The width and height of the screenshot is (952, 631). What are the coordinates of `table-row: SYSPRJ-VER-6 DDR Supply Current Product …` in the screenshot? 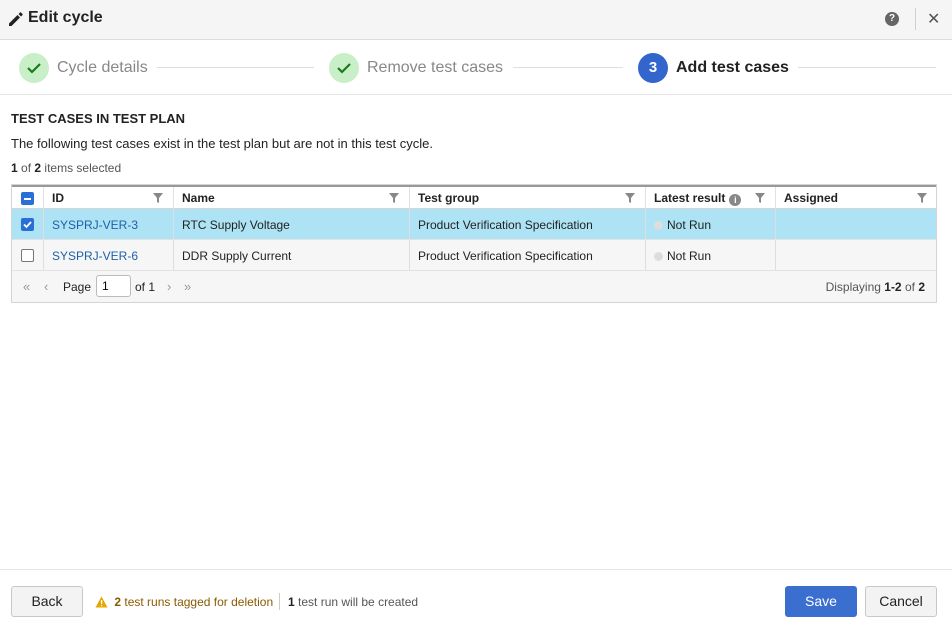 It's located at (474, 255).